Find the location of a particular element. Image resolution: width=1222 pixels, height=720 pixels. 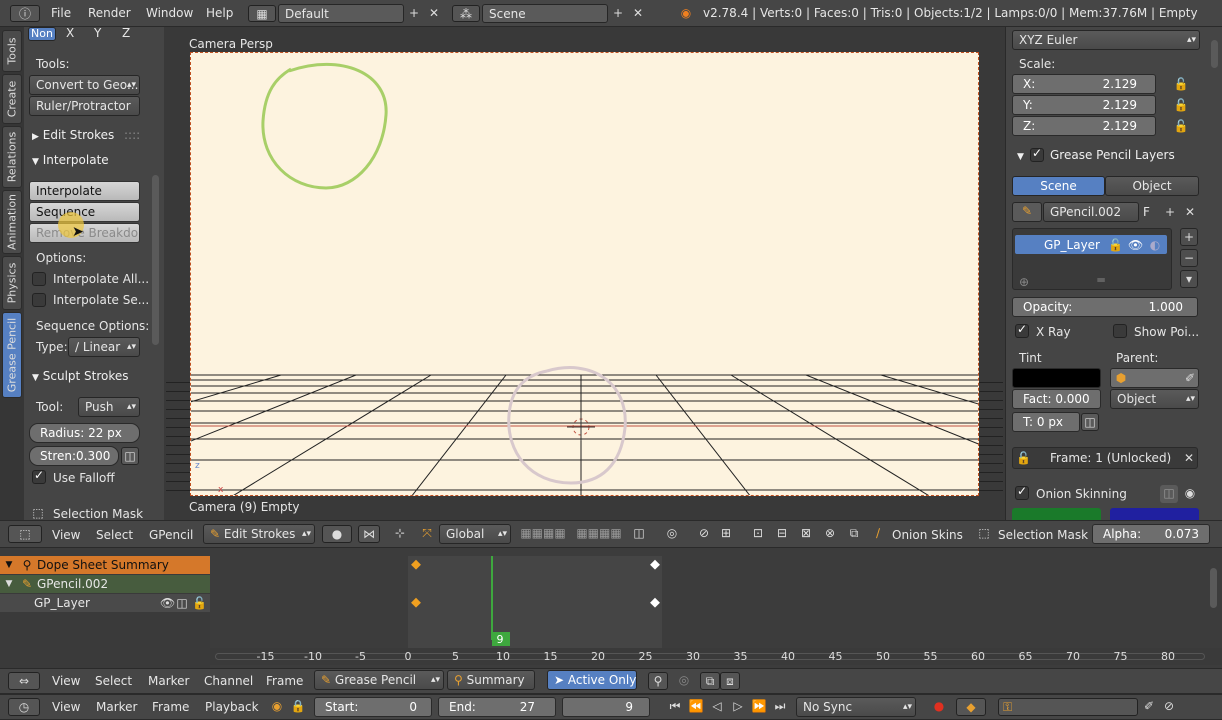

summary-expand-icon: ▼ is located at coordinates (9, 565).